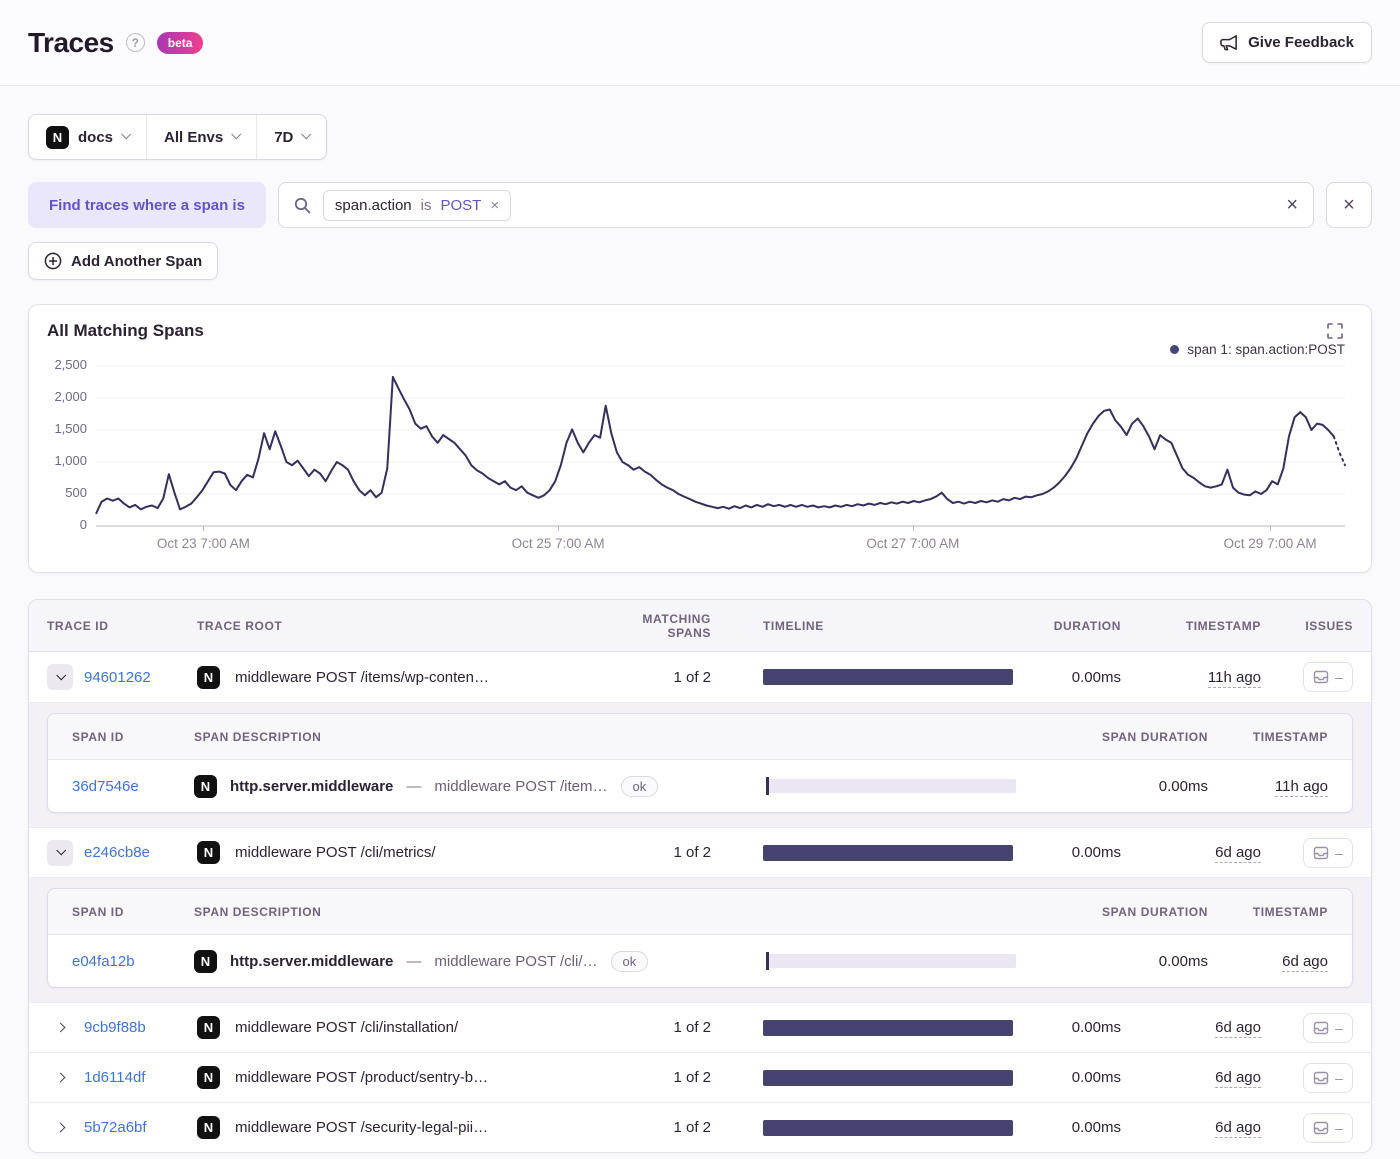 This screenshot has width=1400, height=1159. I want to click on col-timestamp: Timestamp, so click(1223, 625).